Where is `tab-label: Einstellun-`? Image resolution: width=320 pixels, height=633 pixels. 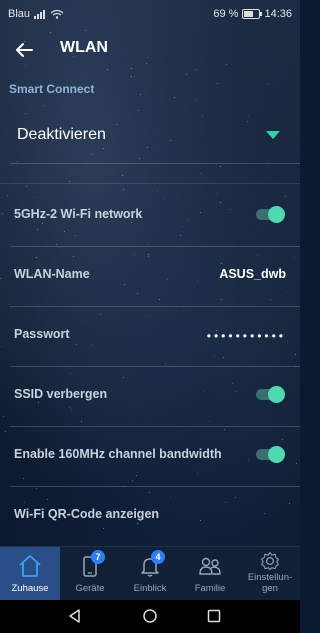 tab-label: Einstellun- is located at coordinates (270, 577).